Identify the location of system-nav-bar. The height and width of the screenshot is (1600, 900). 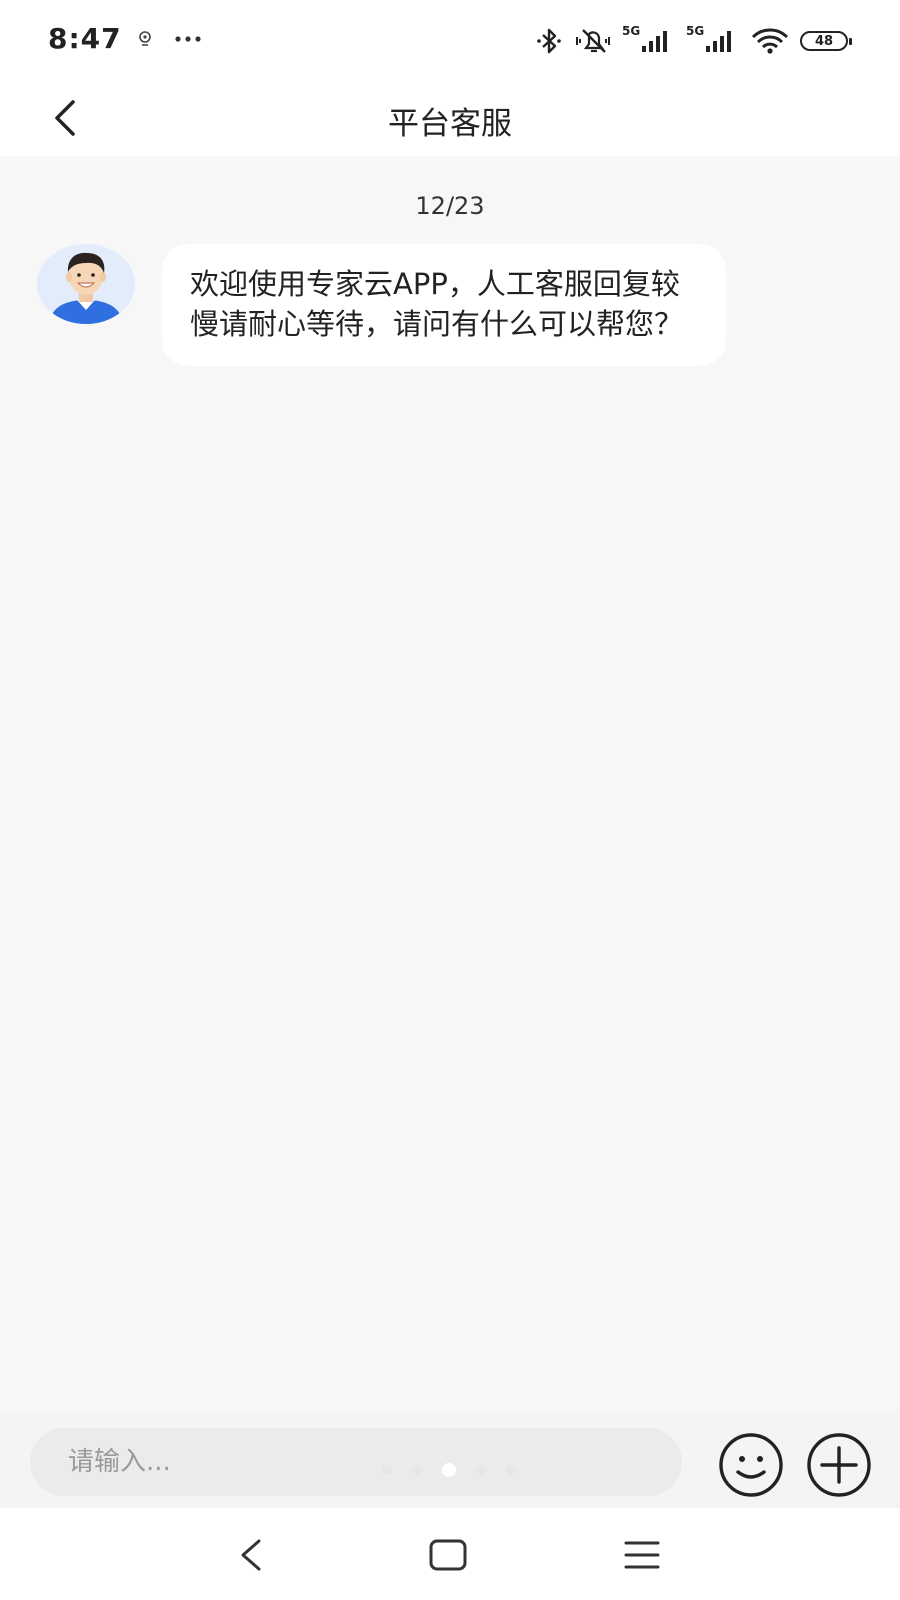
(450, 1554).